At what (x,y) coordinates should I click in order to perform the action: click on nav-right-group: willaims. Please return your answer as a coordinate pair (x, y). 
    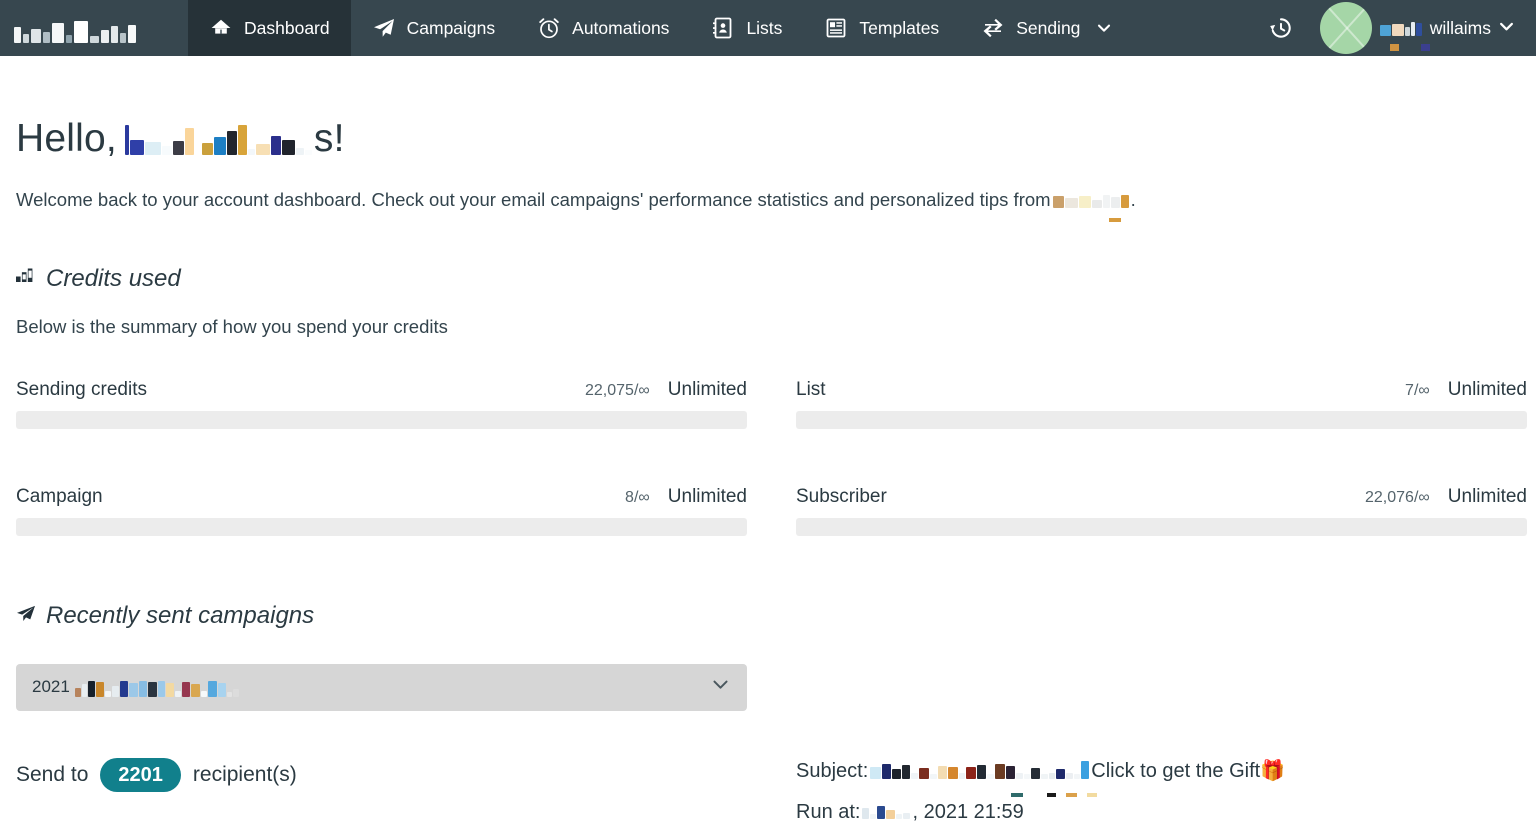
    Looking at the image, I should click on (1397, 28).